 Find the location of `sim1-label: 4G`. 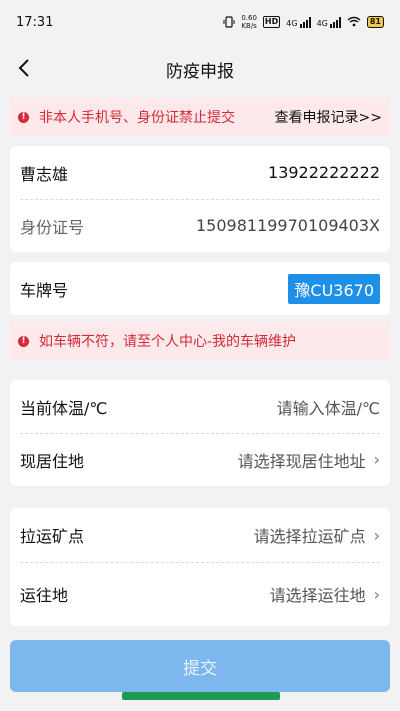

sim1-label: 4G is located at coordinates (292, 23).